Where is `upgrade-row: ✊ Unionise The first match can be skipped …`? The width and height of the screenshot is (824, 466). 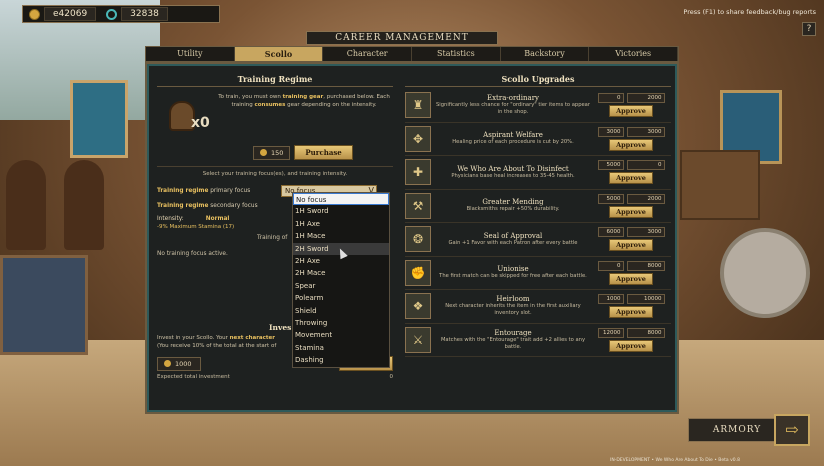 upgrade-row: ✊ Unionise The first match can be skipped … is located at coordinates (538, 273).